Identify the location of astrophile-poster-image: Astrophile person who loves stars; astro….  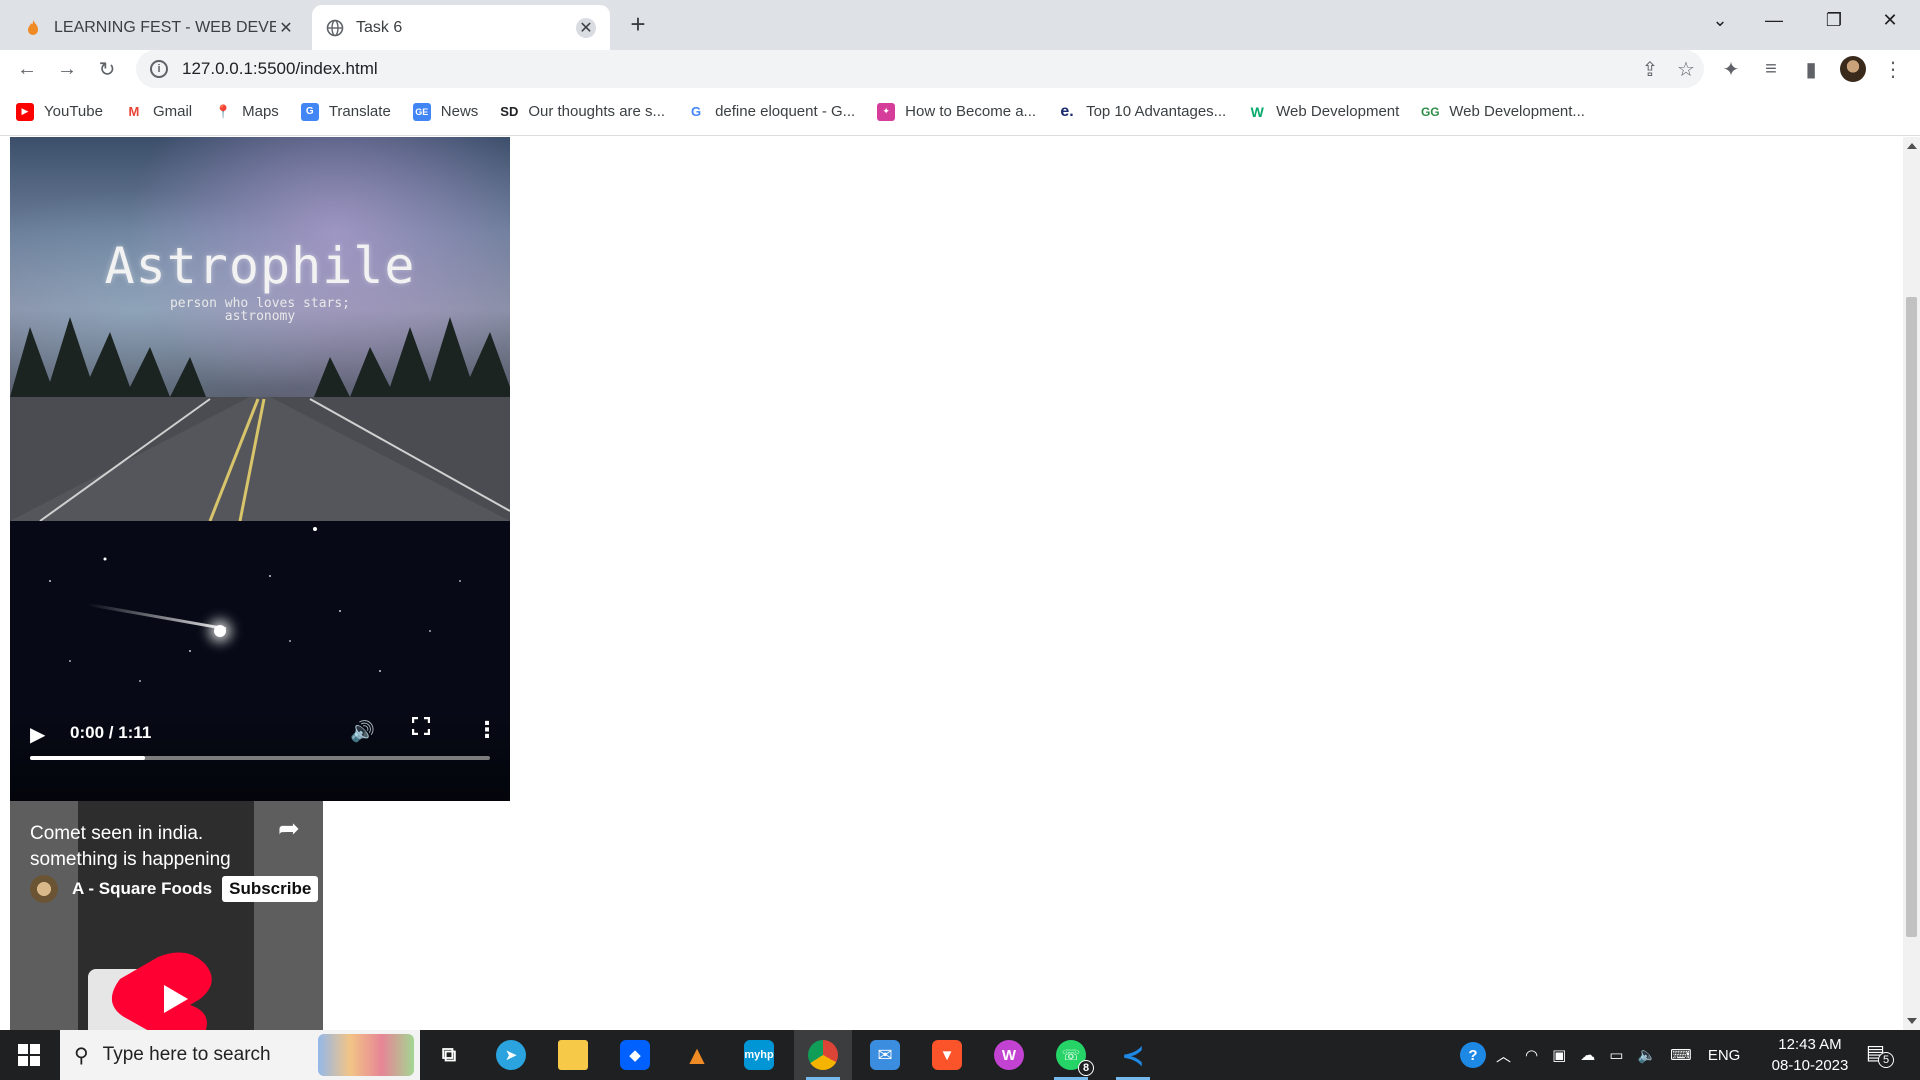
(260, 329).